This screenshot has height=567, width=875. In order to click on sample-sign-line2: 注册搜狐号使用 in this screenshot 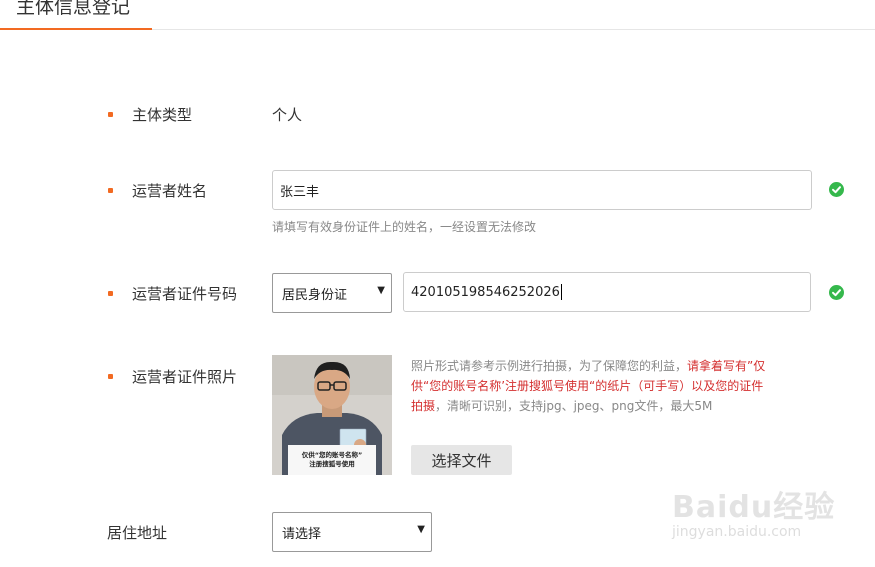, I will do `click(332, 464)`.